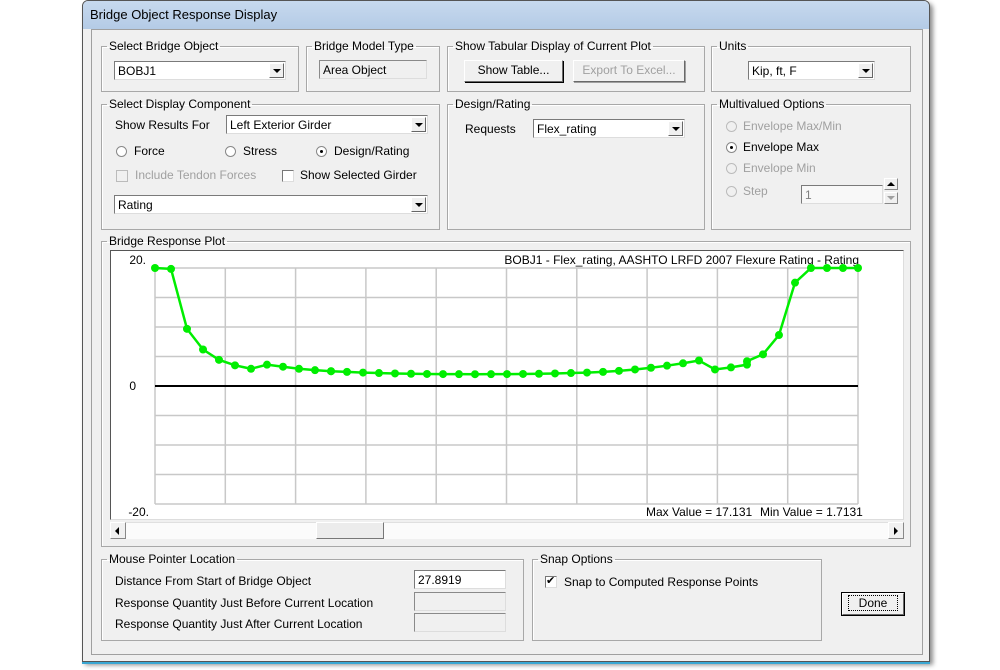 Image resolution: width=1000 pixels, height=670 pixels. I want to click on step-down-arrow-icon, so click(891, 198).